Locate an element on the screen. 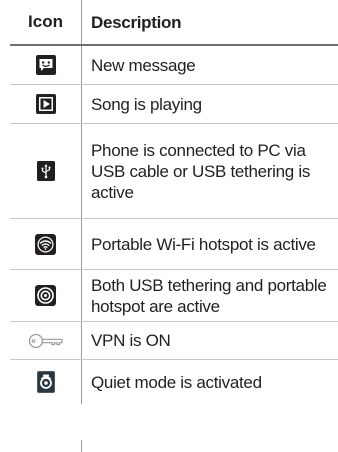  table-row: New message is located at coordinates (174, 65).